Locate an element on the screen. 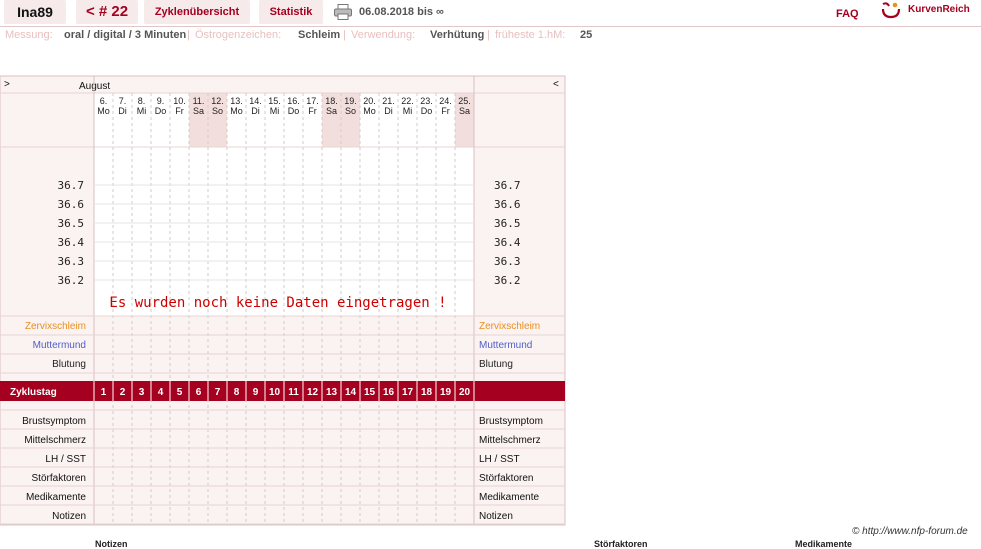 The image size is (981, 549). temperature-label-left: 36.4 is located at coordinates (71, 242).